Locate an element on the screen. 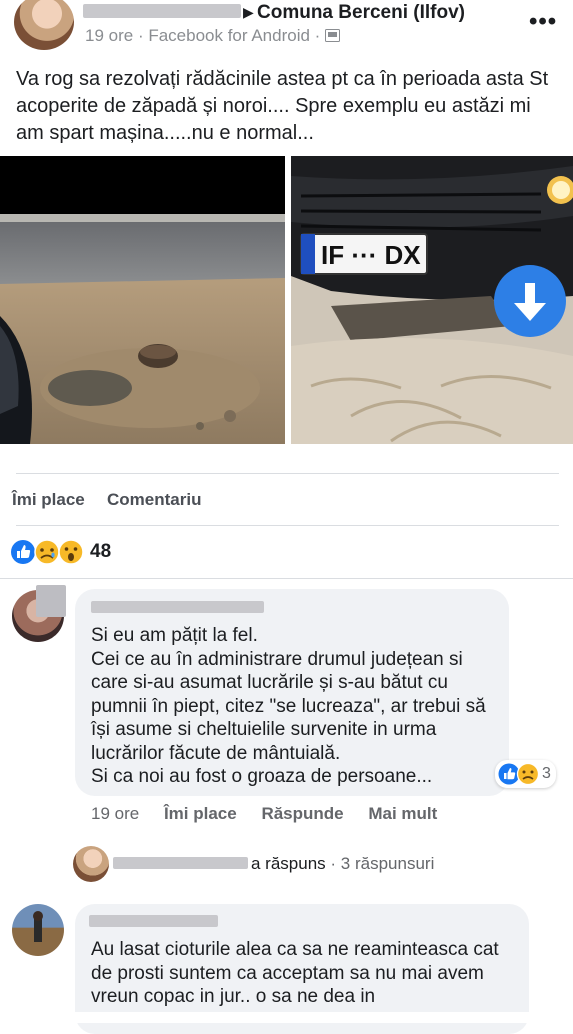  commenter-avatar is located at coordinates (38, 930).